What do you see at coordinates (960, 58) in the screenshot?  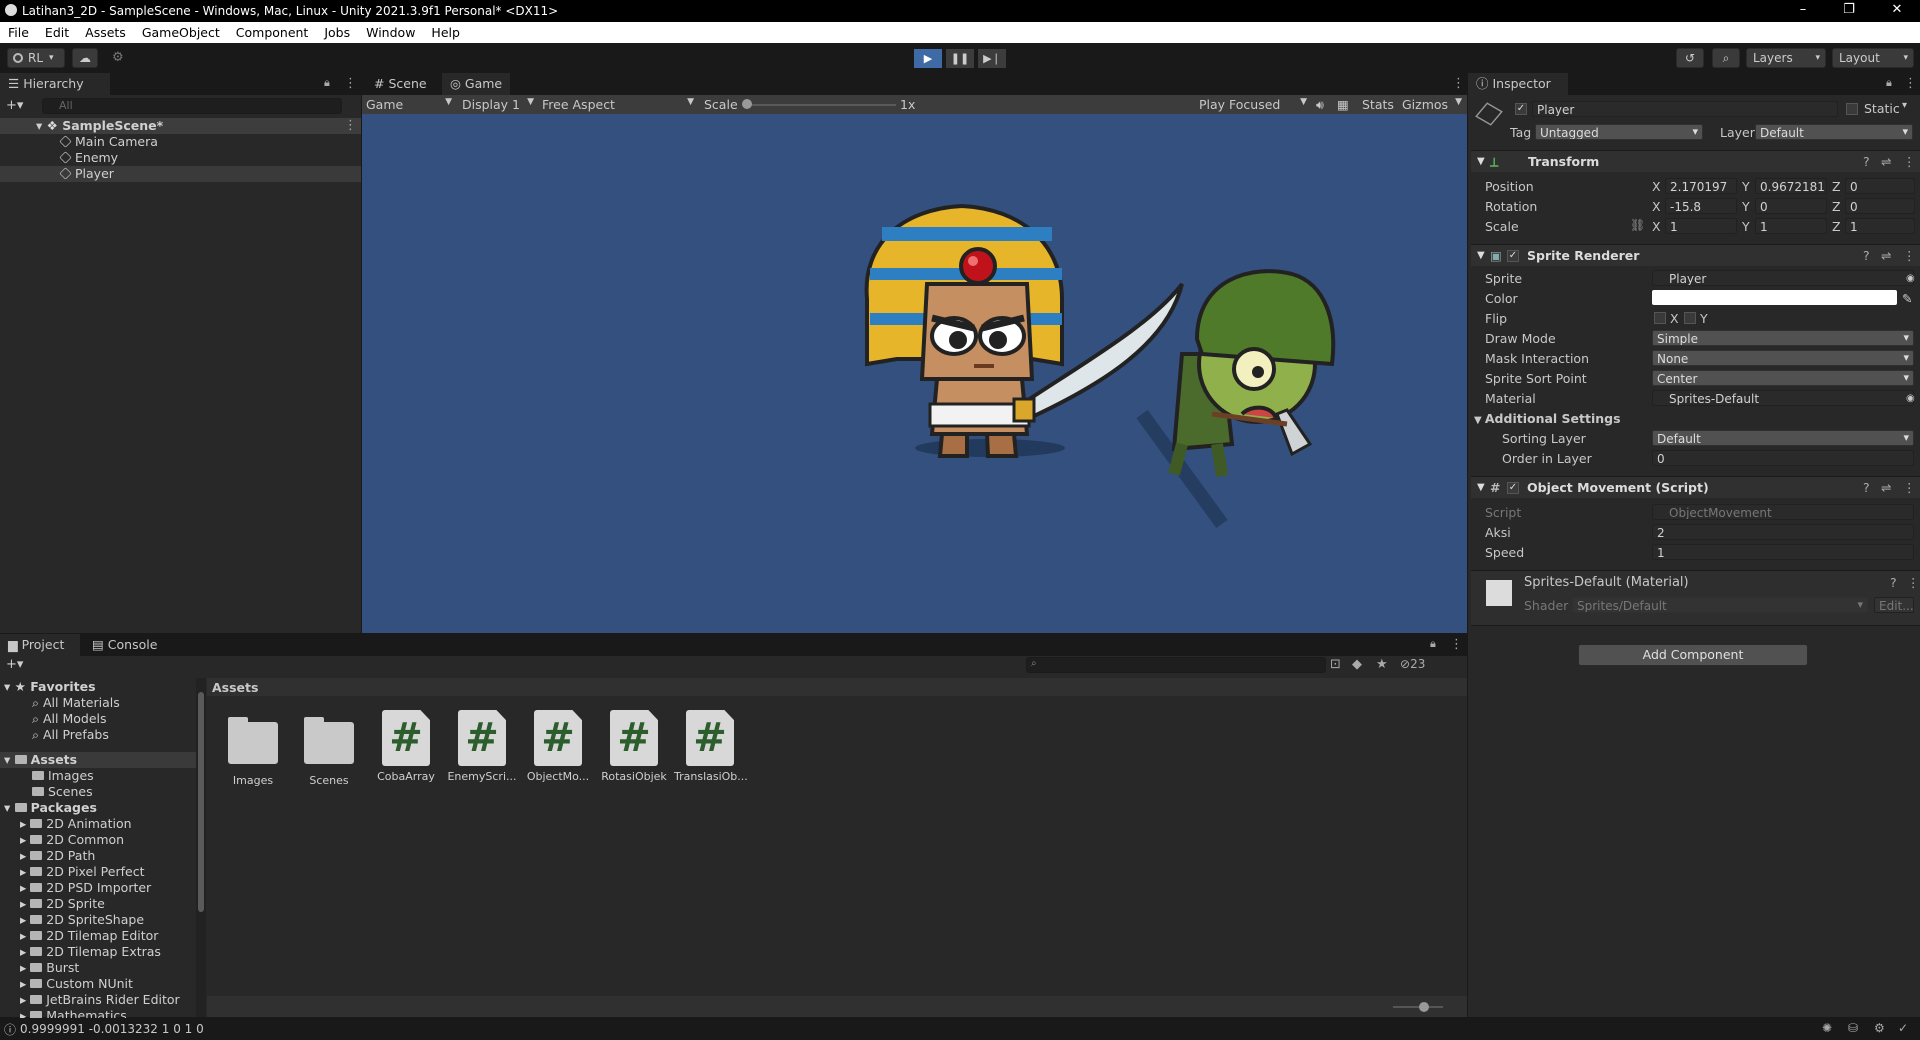 I see `pause-button: ❚❚` at bounding box center [960, 58].